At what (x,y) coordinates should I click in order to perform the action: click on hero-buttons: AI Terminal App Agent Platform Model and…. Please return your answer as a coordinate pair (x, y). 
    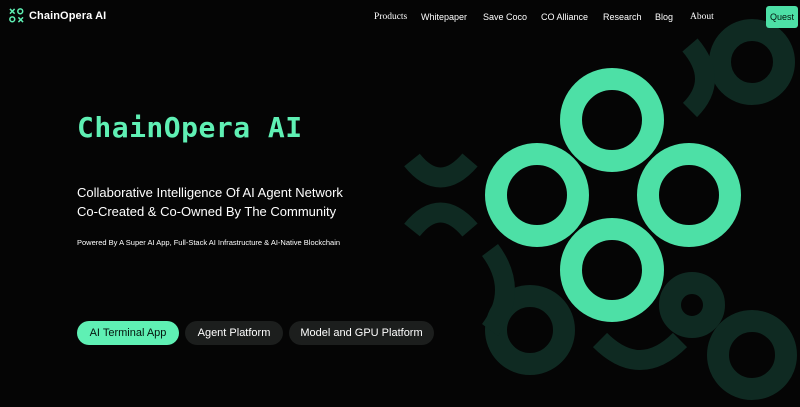
    Looking at the image, I should click on (255, 333).